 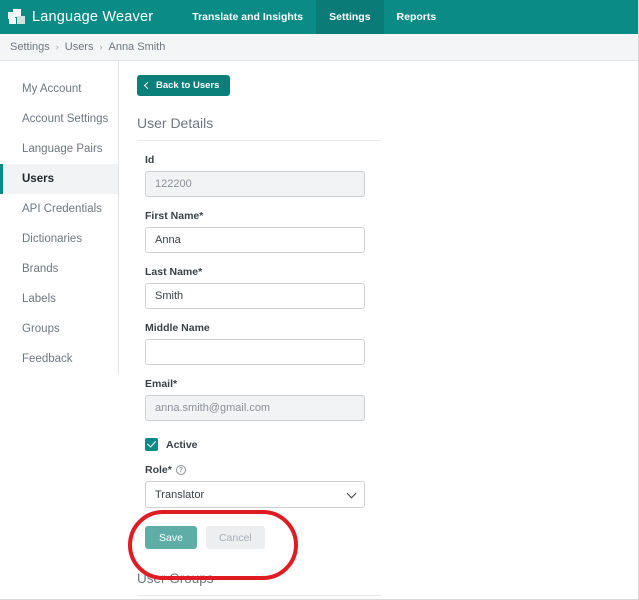 What do you see at coordinates (79, 47) in the screenshot?
I see `breadcrumb-item-users: Users` at bounding box center [79, 47].